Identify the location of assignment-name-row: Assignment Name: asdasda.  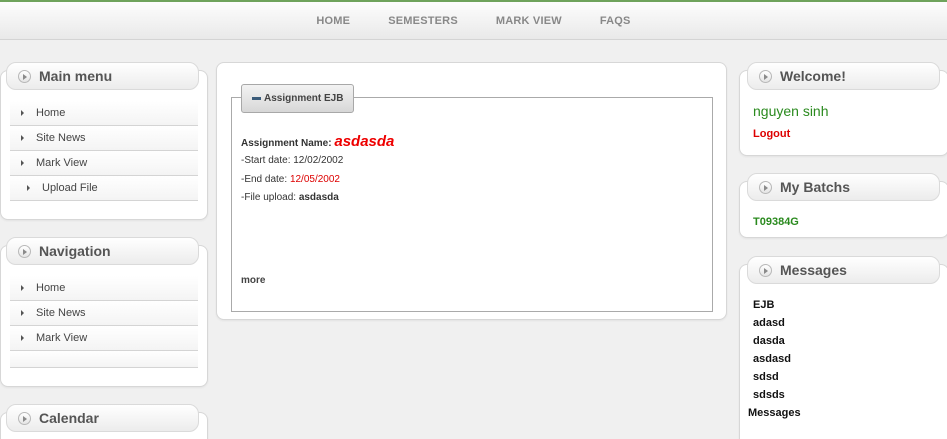
(317, 141).